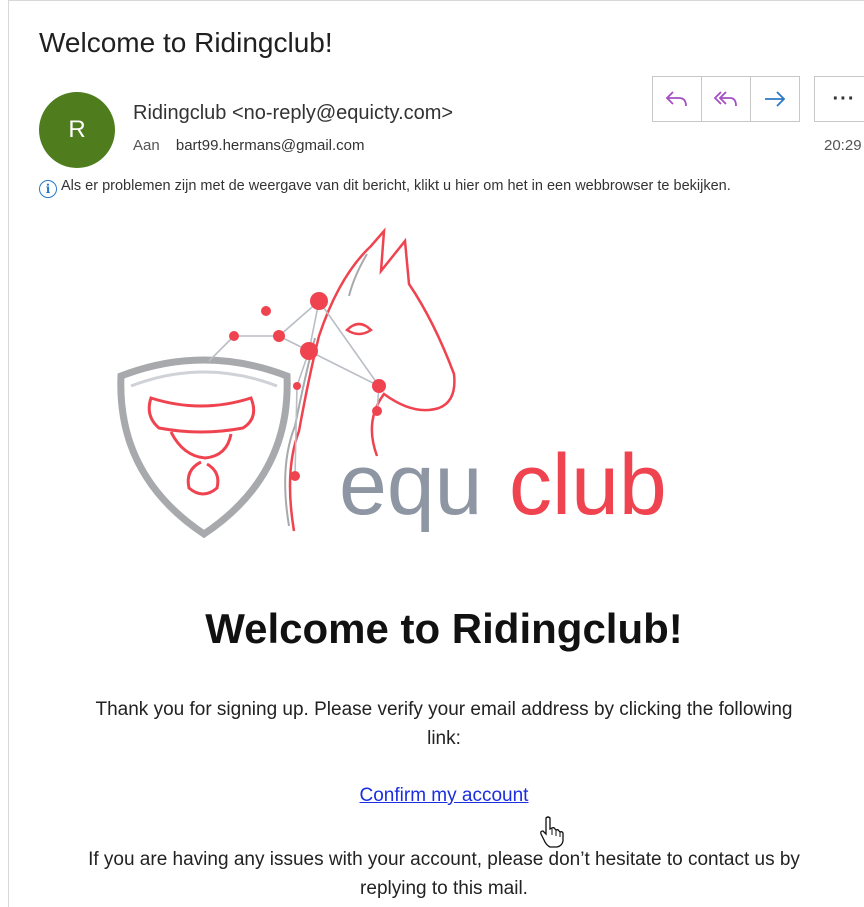  Describe the element at coordinates (146, 145) in the screenshot. I see `to-label: Aan` at that location.